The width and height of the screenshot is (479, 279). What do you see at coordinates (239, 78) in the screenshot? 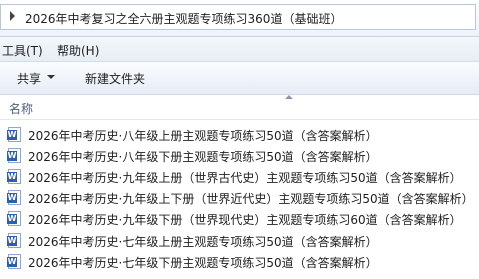
I see `command-toolbar: 共享 新建文件夹` at bounding box center [239, 78].